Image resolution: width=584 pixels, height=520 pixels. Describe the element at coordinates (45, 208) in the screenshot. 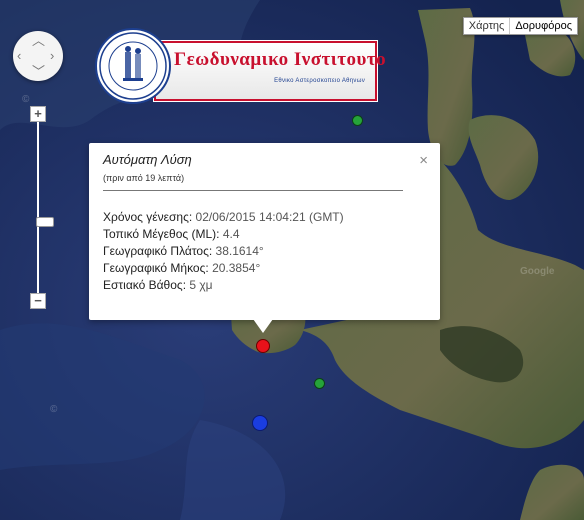

I see `zoom-slider-track` at that location.